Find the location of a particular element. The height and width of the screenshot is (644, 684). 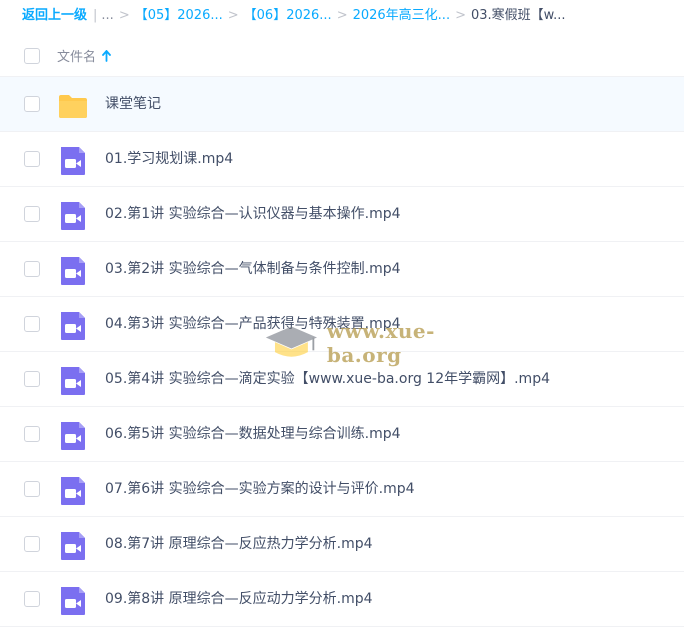

file-name: 03.第2讲 实验综合—气体制备与条件控制.mp4 is located at coordinates (253, 269).